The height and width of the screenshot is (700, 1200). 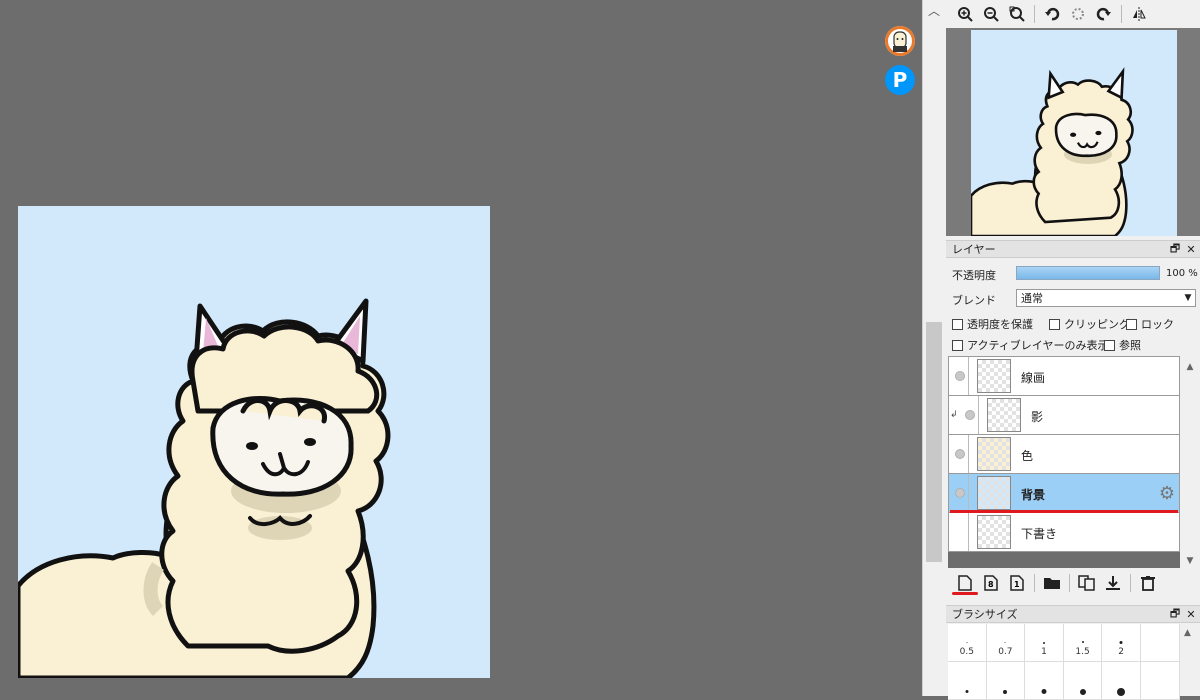 I want to click on brush-size-cell: 0.7, so click(x=1006, y=643).